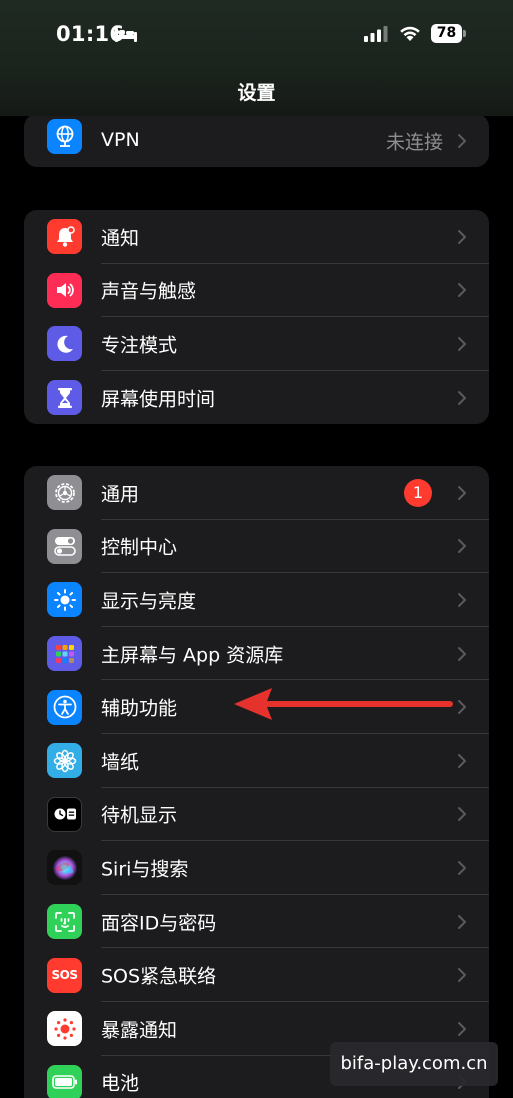 The width and height of the screenshot is (513, 1098). What do you see at coordinates (145, 869) in the screenshot?
I see `settings-row-label: Siri与搜索` at bounding box center [145, 869].